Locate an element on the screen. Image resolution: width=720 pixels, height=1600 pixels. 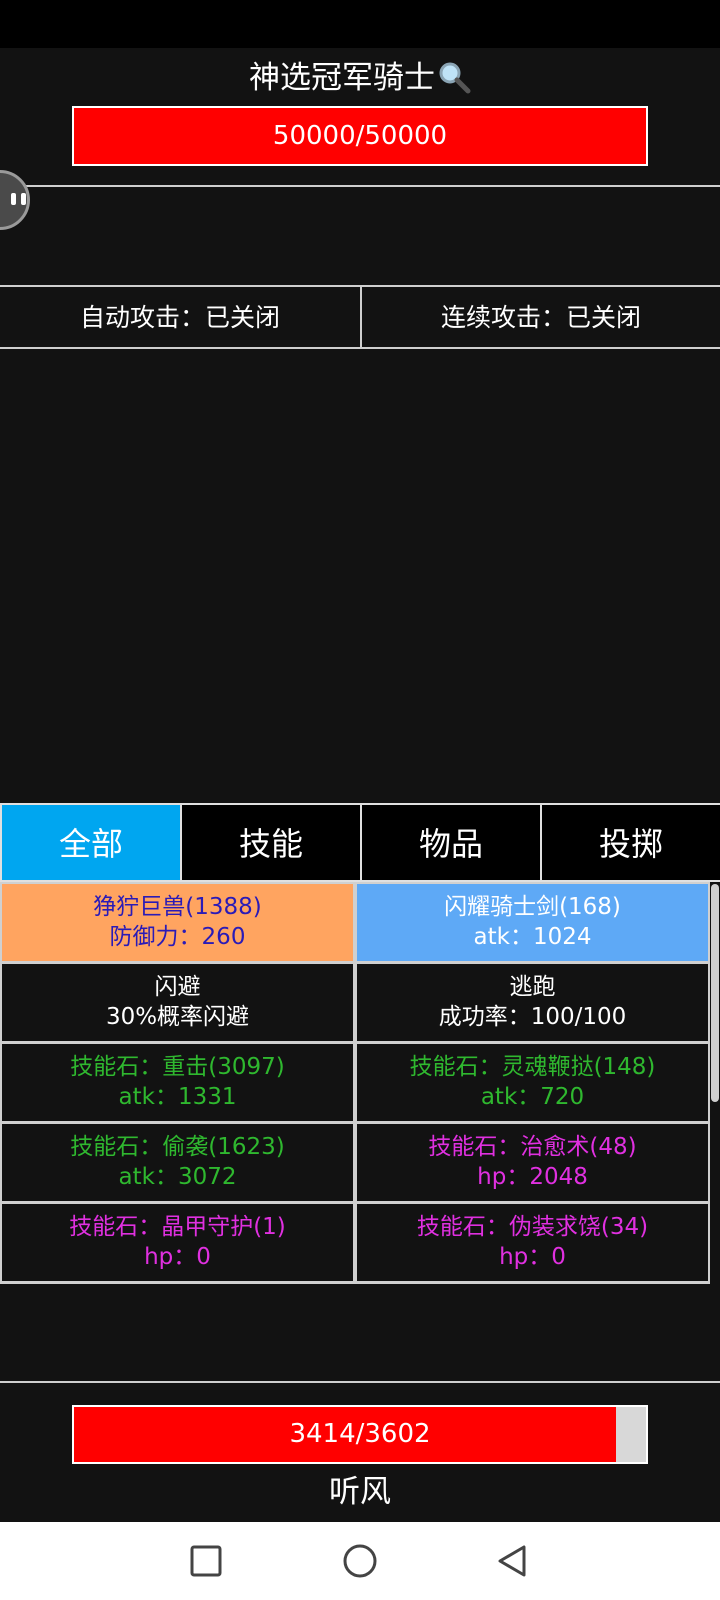
system-nav-bar is located at coordinates (360, 1561).